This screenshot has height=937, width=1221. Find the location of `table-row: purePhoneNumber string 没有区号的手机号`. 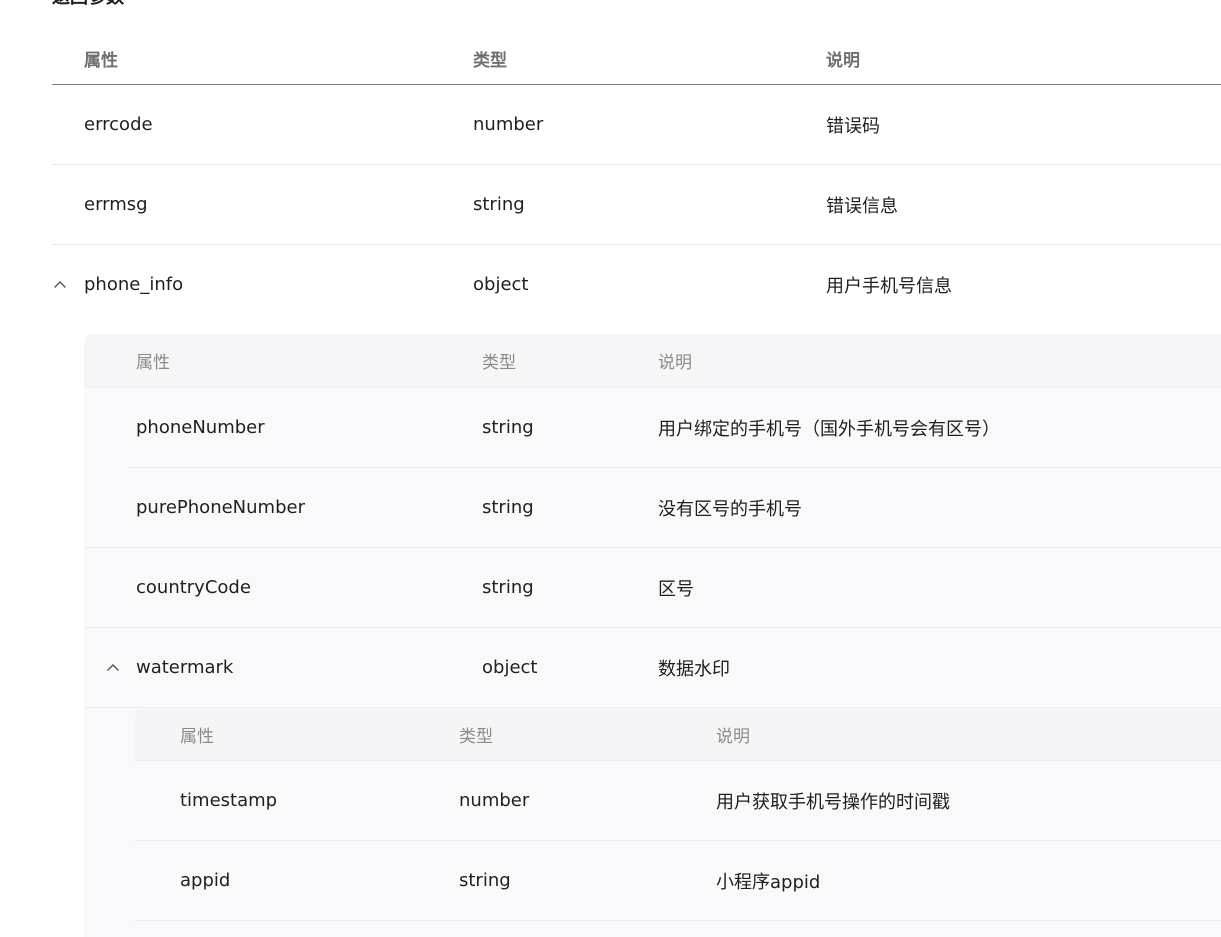

table-row: purePhoneNumber string 没有区号的手机号 is located at coordinates (652, 508).